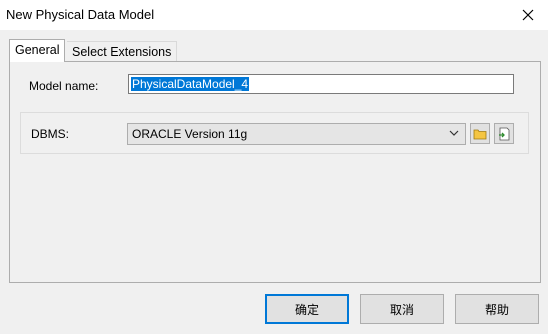 Image resolution: width=548 pixels, height=334 pixels. I want to click on tab-general-label: General, so click(37, 50).